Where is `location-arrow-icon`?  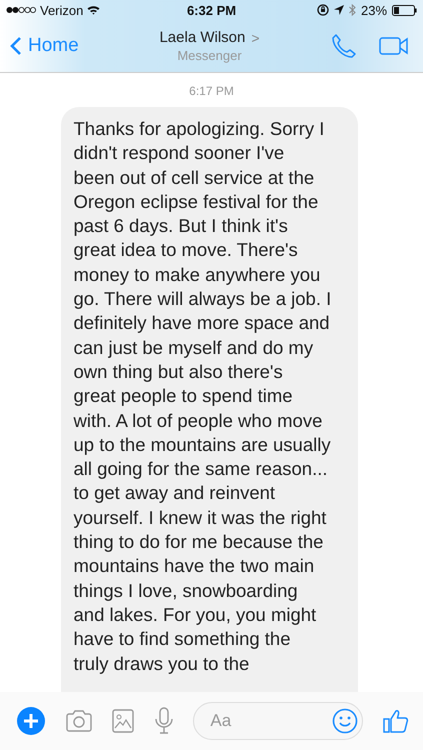 location-arrow-icon is located at coordinates (339, 10).